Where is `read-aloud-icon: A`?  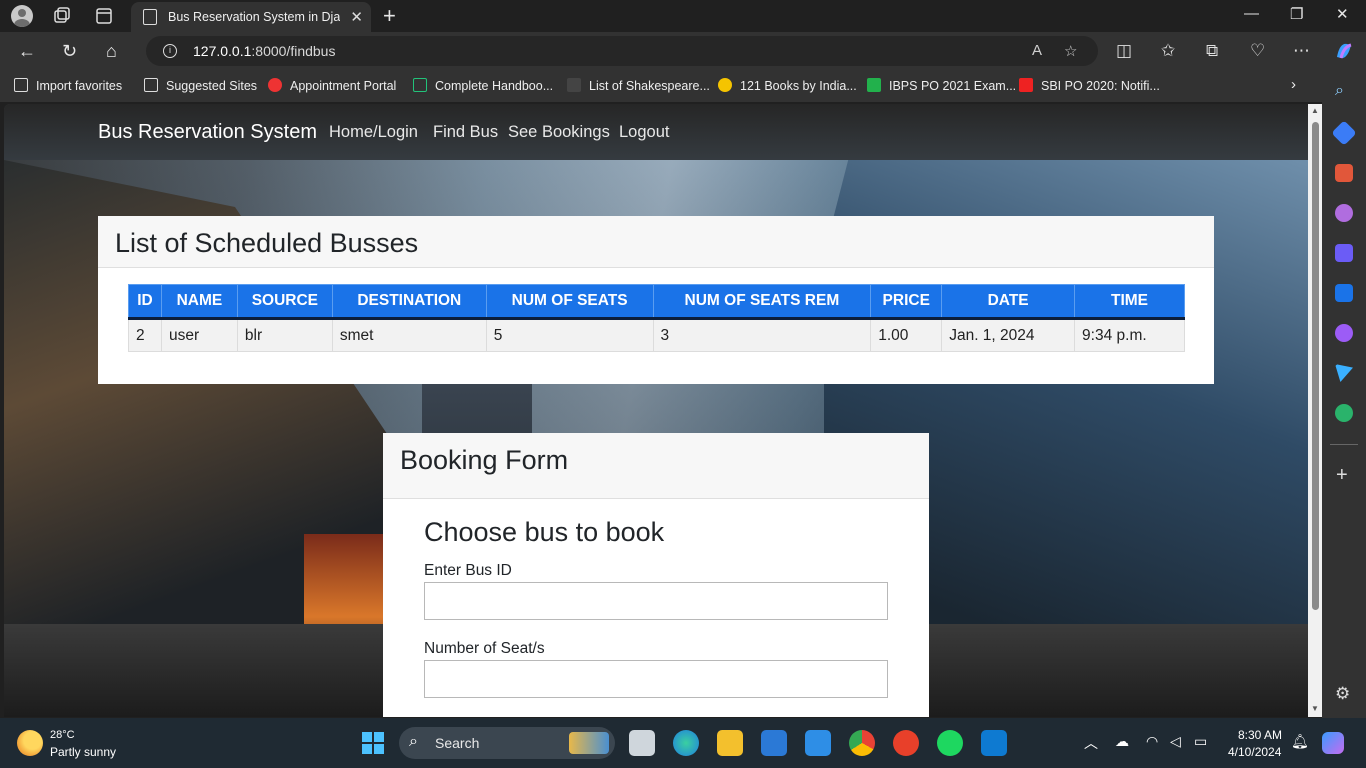
read-aloud-icon: A is located at coordinates (1037, 50).